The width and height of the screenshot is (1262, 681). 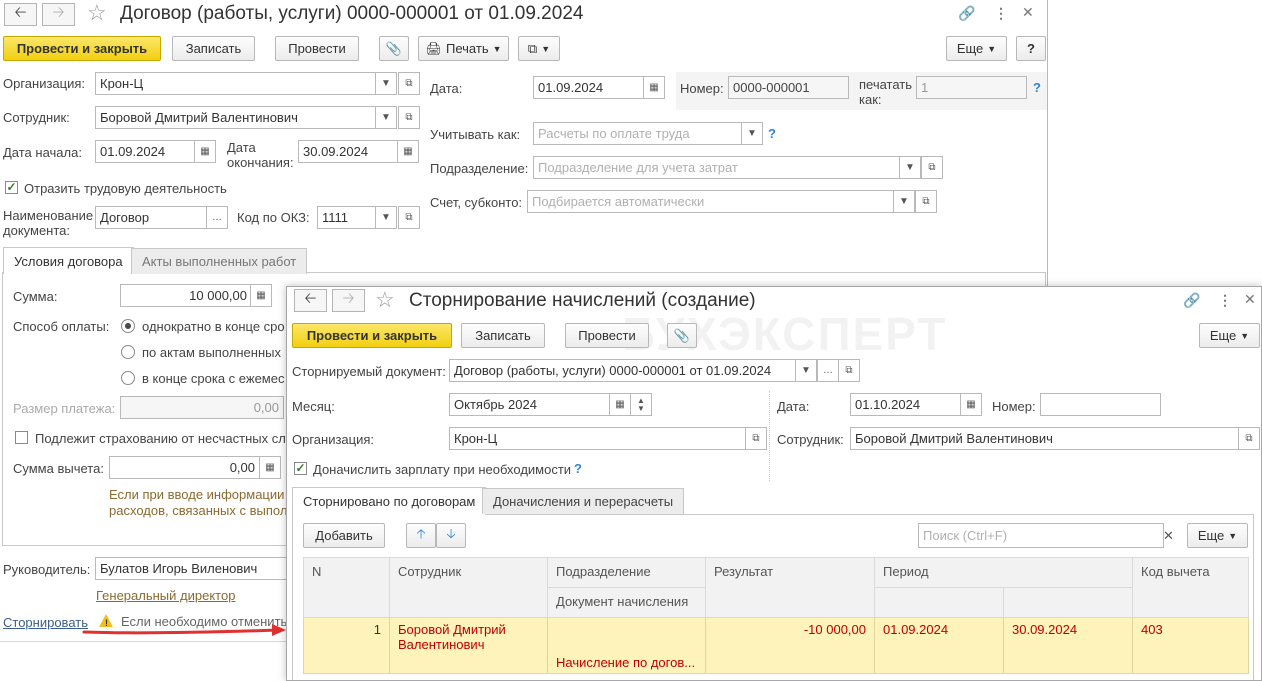 I want to click on work-activity-checkbox: ✓, so click(x=11, y=187).